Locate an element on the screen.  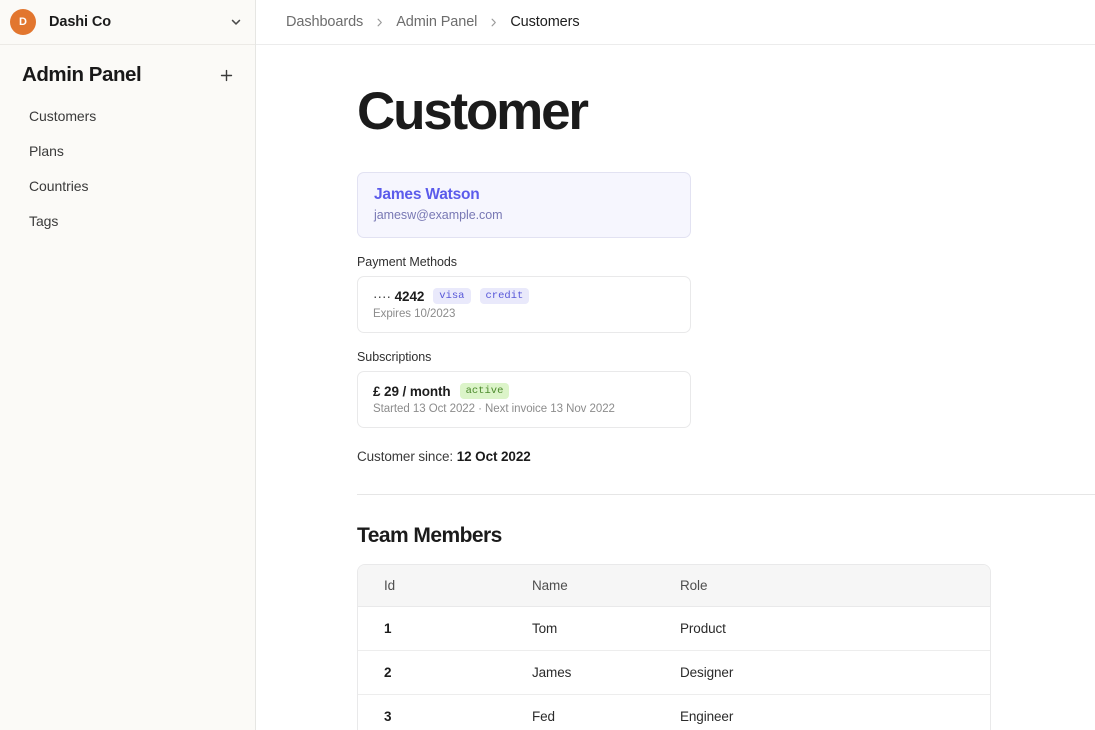
org-name: Dashi Co is located at coordinates (80, 22).